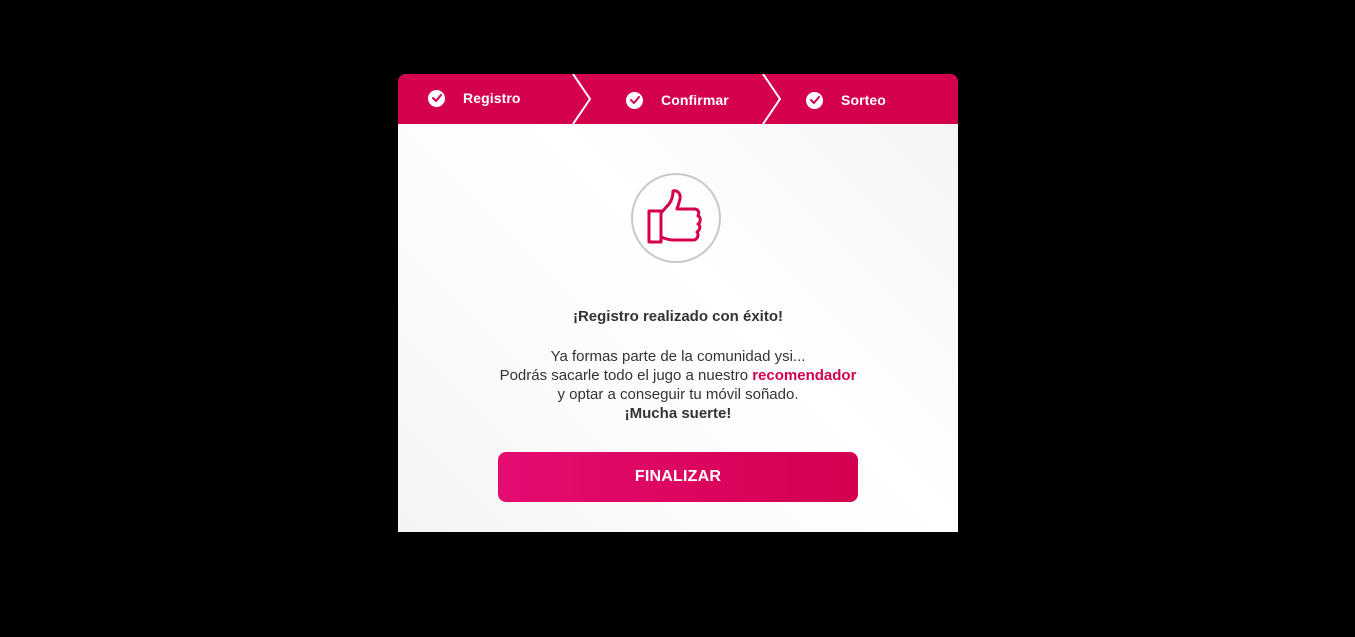 This screenshot has width=1355, height=637. I want to click on thumbs-up-badge, so click(676, 218).